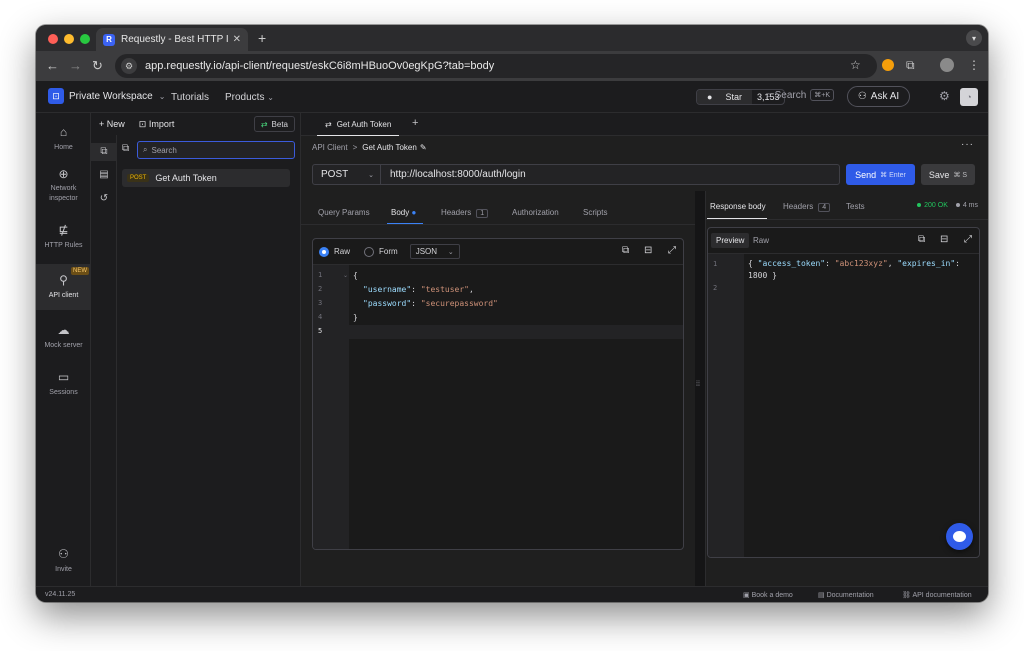 This screenshot has height=651, width=1024. What do you see at coordinates (967, 144) in the screenshot?
I see `more-options-button: ···` at bounding box center [967, 144].